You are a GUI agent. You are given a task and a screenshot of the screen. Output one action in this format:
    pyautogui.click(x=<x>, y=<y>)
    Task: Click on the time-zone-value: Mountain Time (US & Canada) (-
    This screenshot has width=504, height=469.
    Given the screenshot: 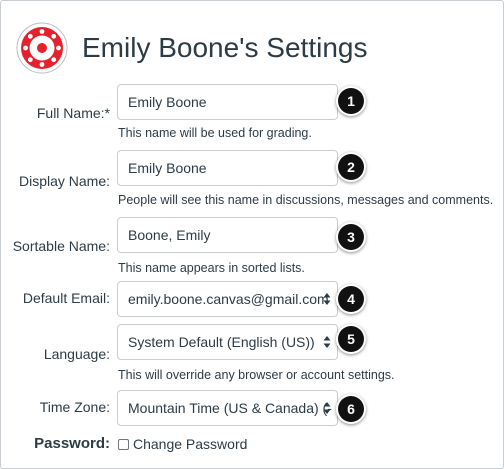 What is the action you would take?
    pyautogui.click(x=230, y=408)
    